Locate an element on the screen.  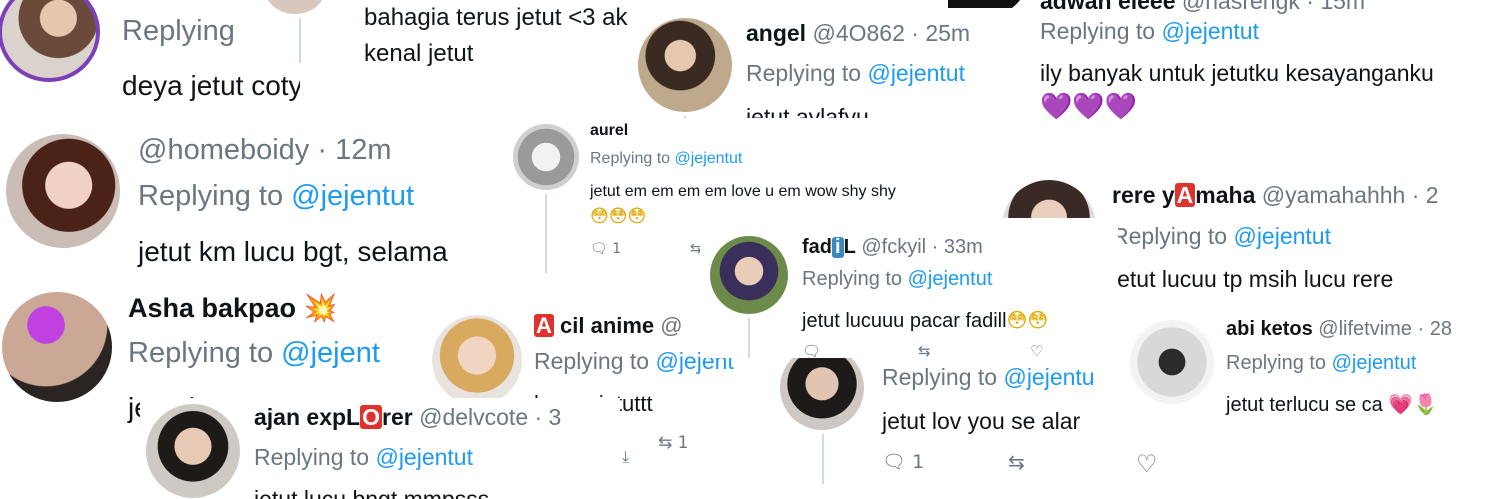
user-name: fad i L @fckyil · 33m is located at coordinates (892, 247).